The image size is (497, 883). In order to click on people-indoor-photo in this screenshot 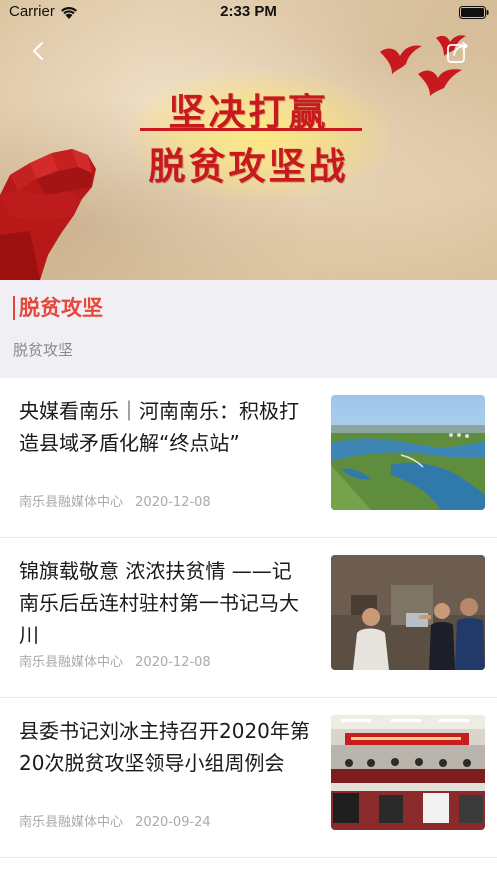, I will do `click(408, 612)`.